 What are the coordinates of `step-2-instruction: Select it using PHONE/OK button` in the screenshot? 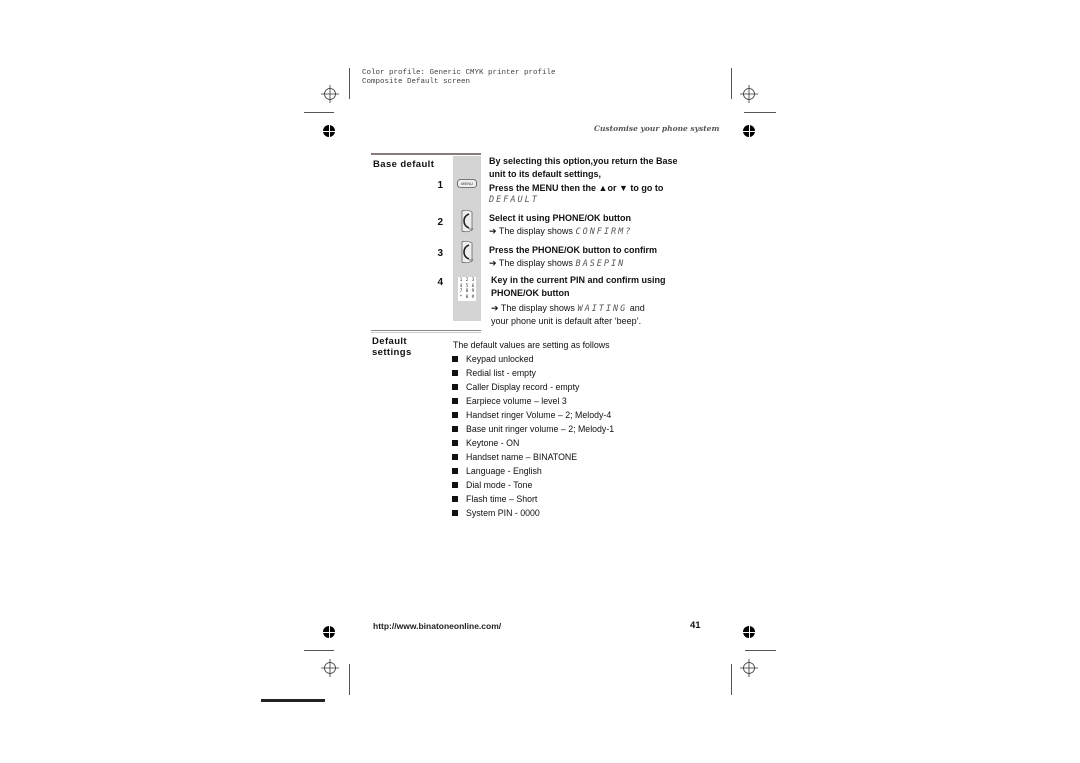 It's located at (560, 218).